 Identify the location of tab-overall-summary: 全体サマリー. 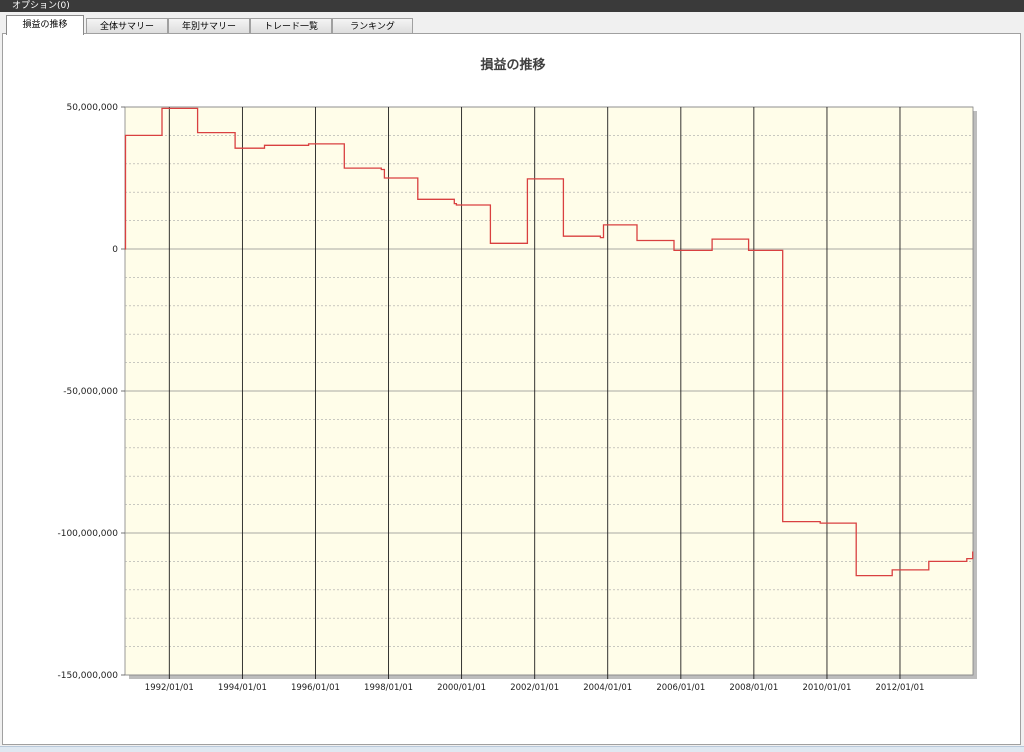
(127, 26).